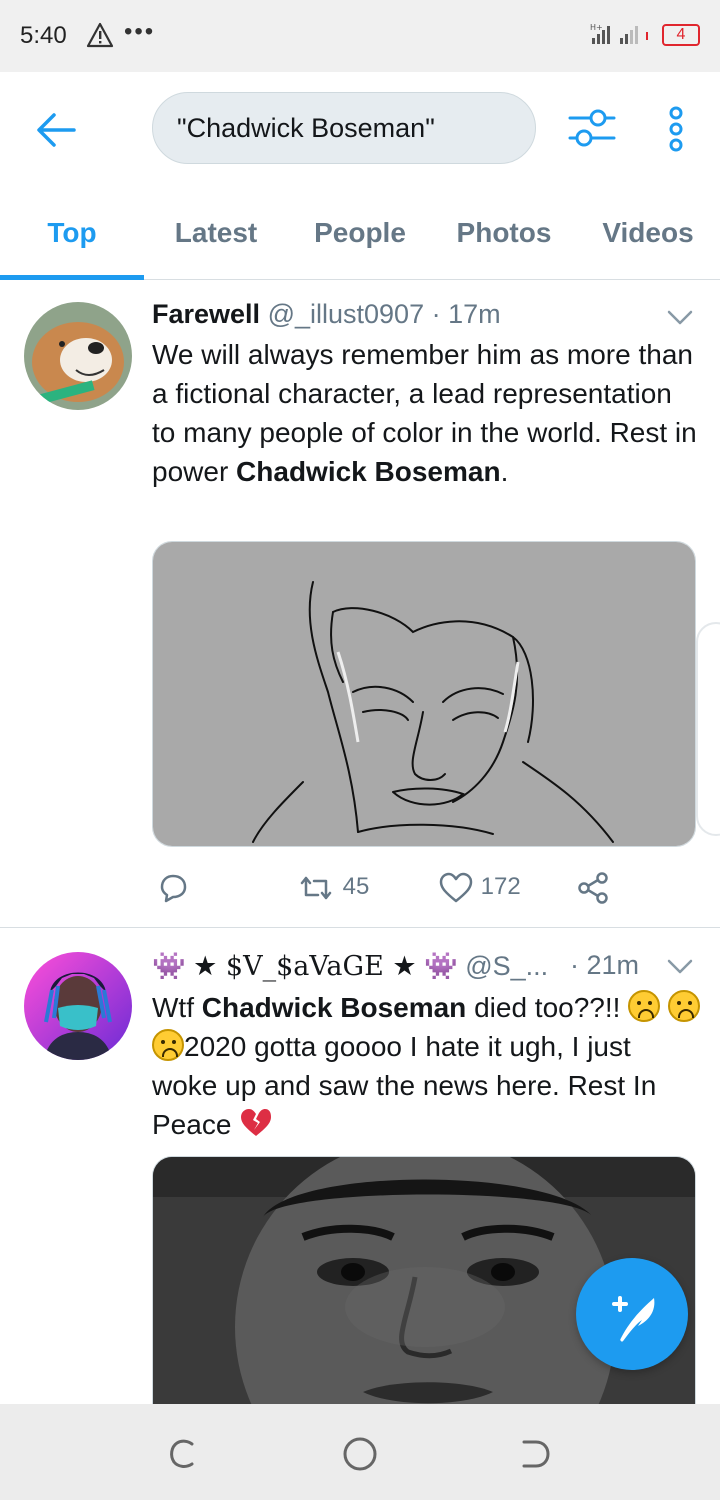 The height and width of the screenshot is (1500, 720). I want to click on tweet-timestamp: 17m, so click(474, 314).